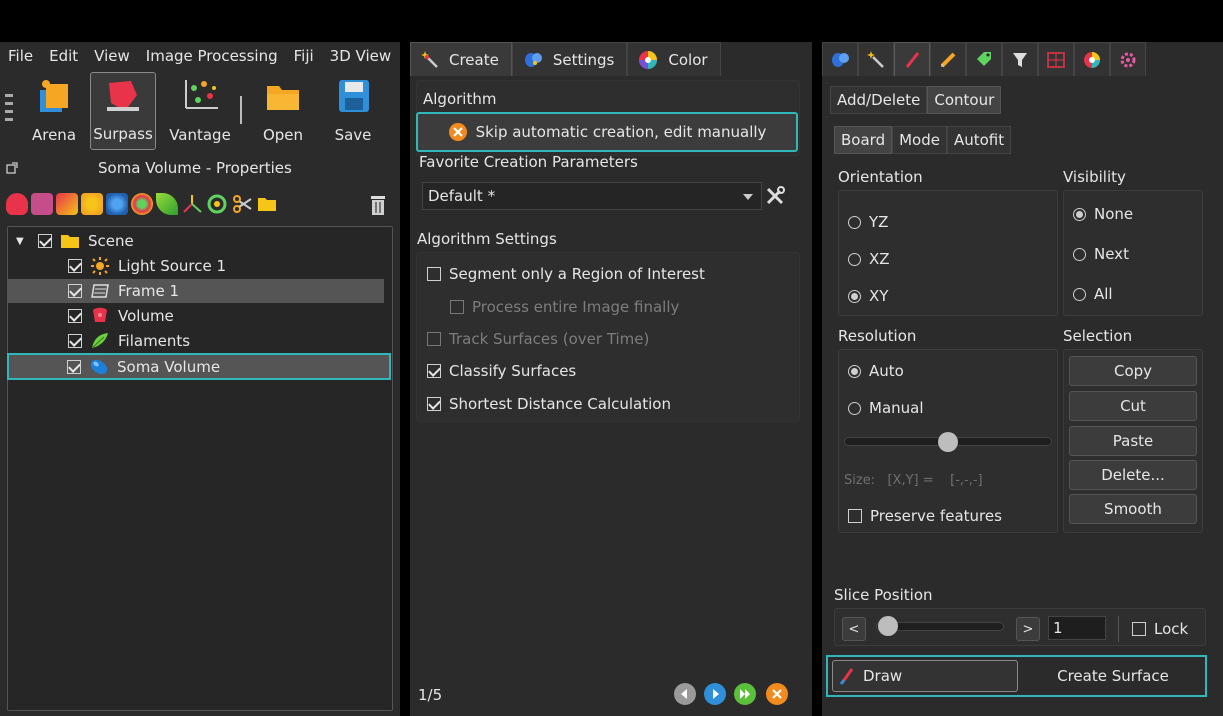 The image size is (1223, 716). Describe the element at coordinates (74, 366) in the screenshot. I see `soma-volume-checkbox` at that location.